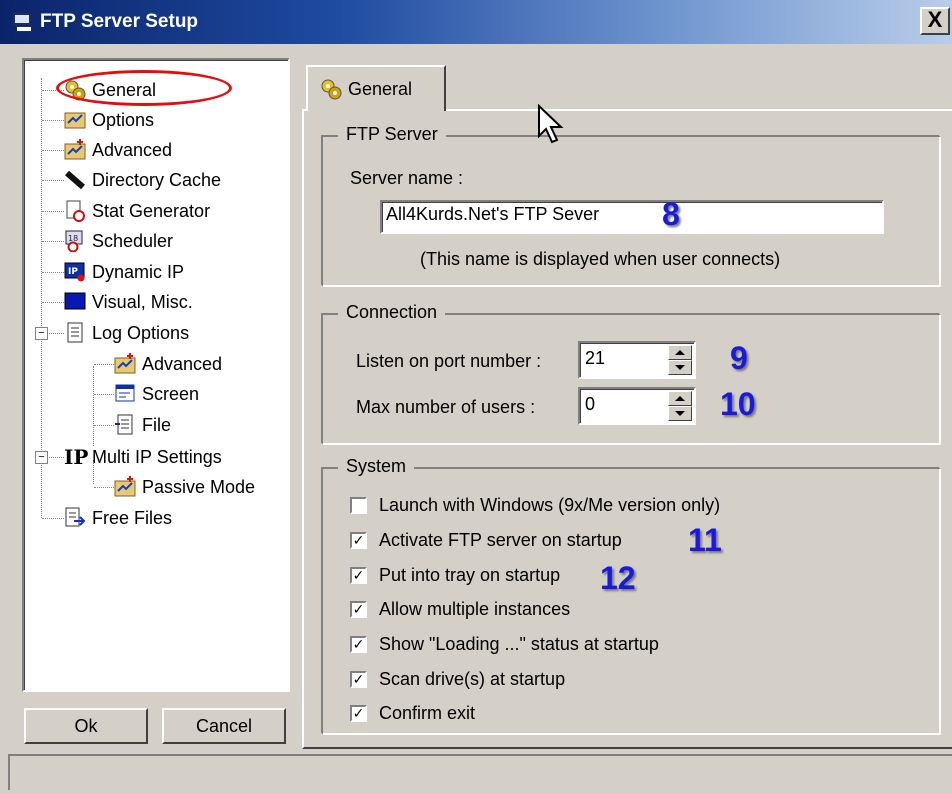 Image resolution: width=952 pixels, height=794 pixels. I want to click on connection-legend: Connection, so click(392, 312).